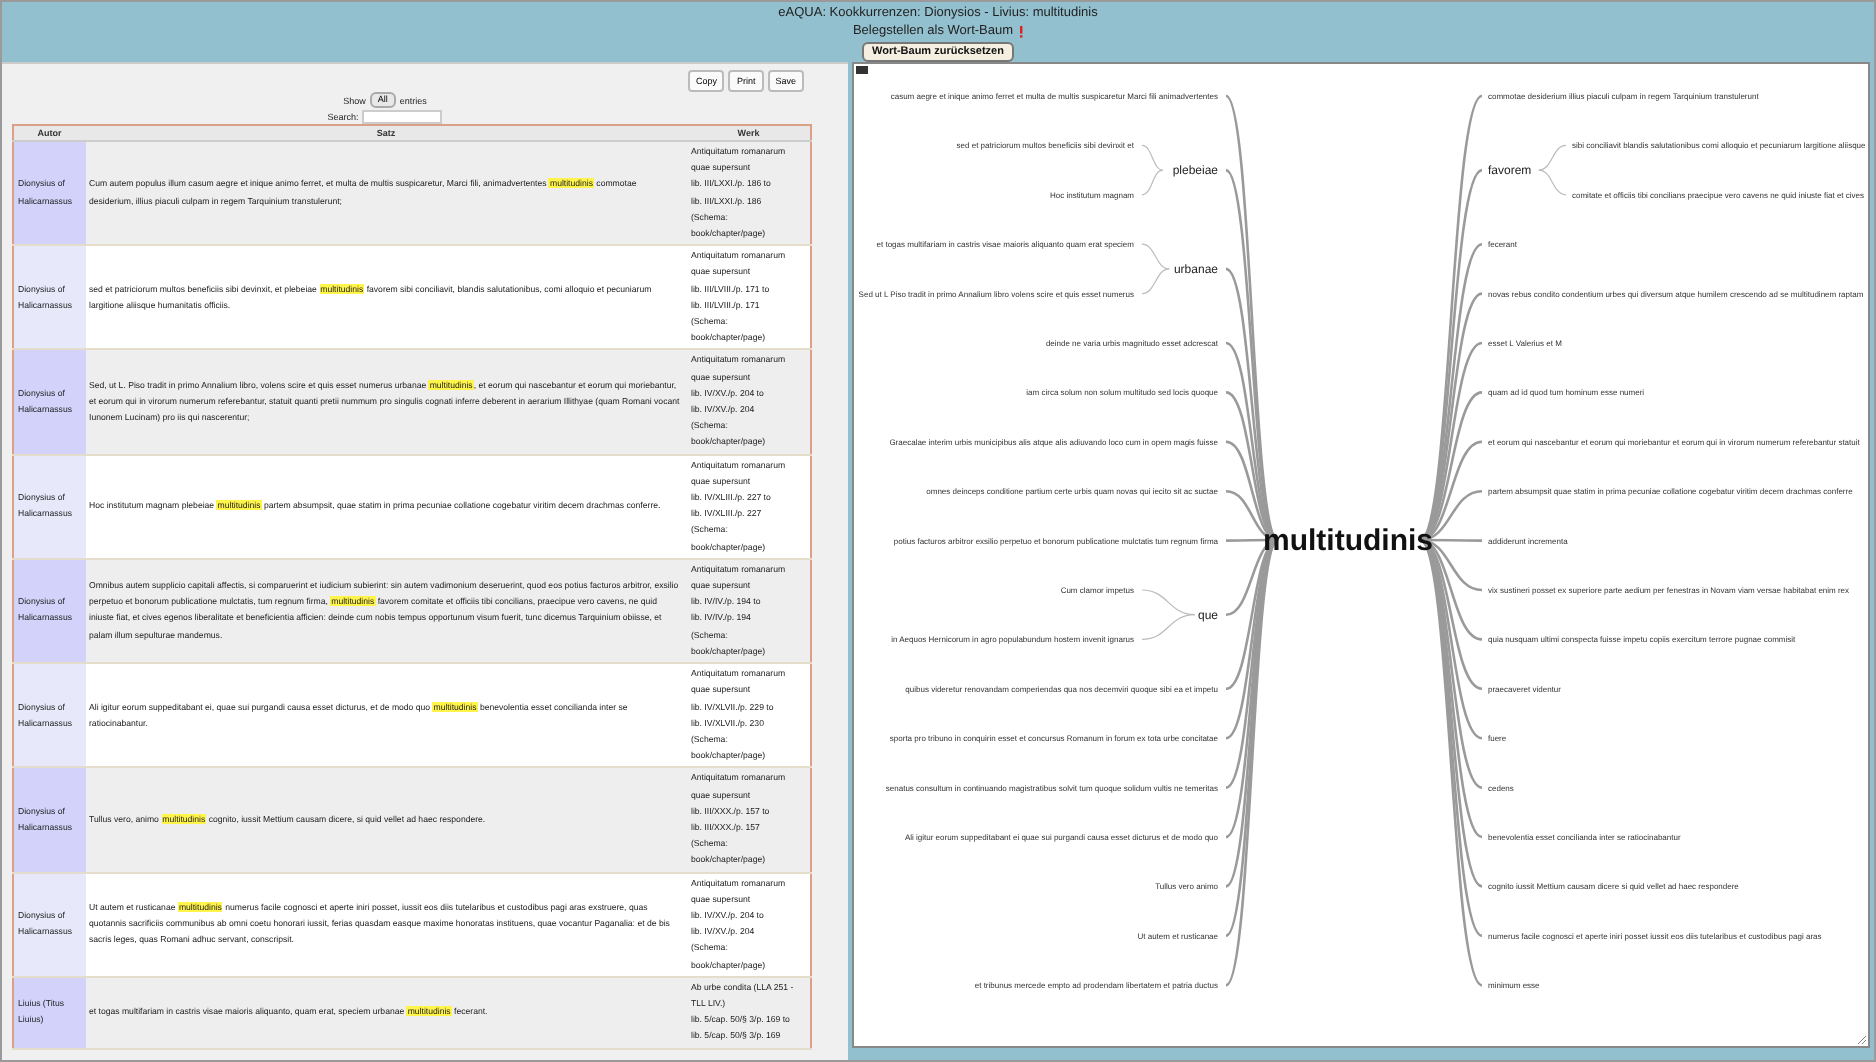 Image resolution: width=1876 pixels, height=1062 pixels. What do you see at coordinates (402, 116) in the screenshot?
I see `search-field` at bounding box center [402, 116].